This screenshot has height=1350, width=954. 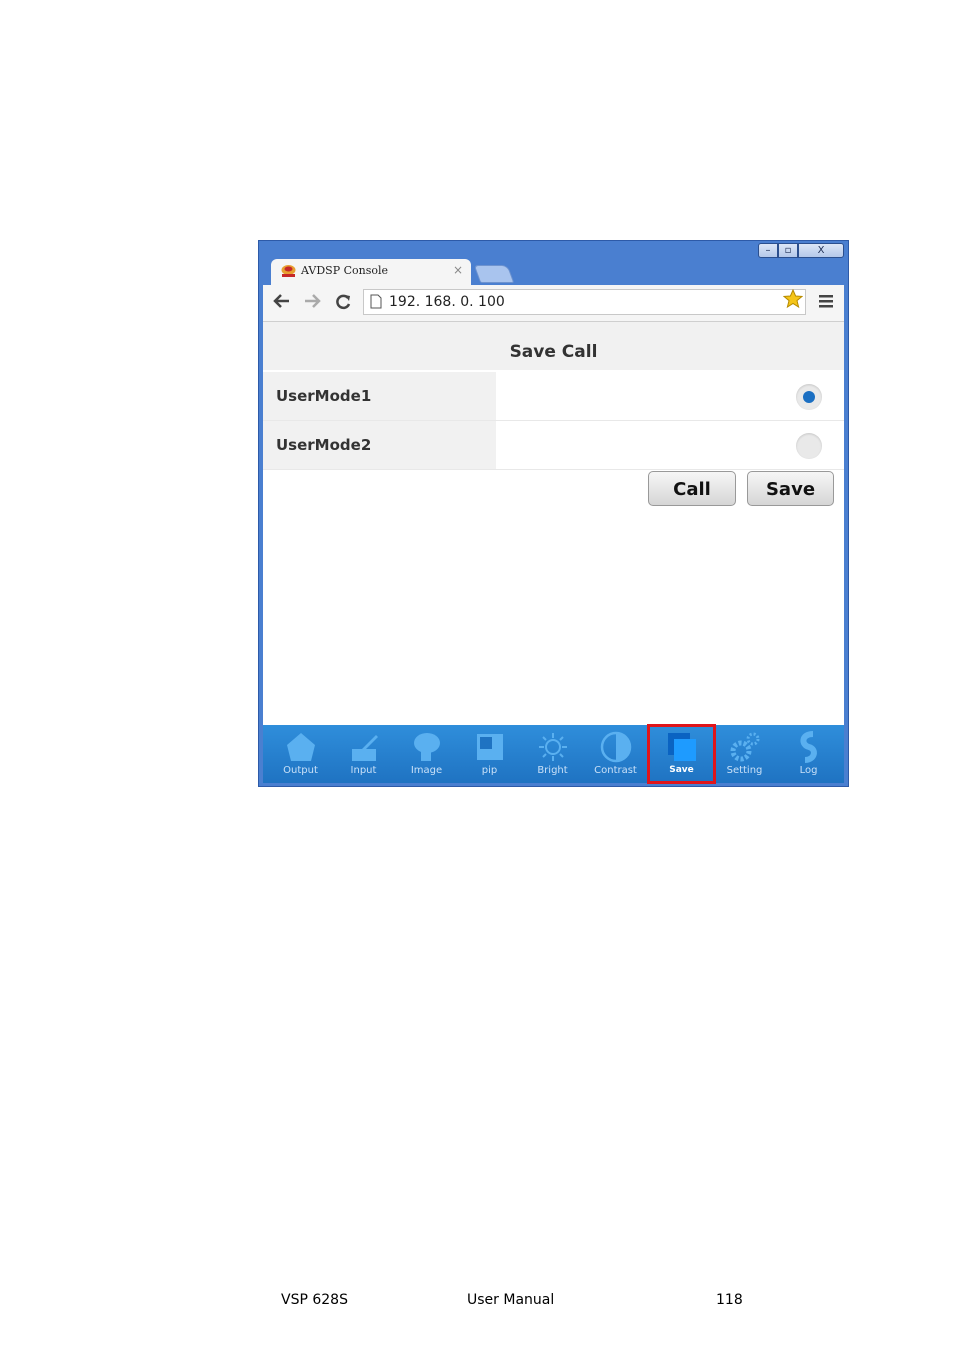 I want to click on nav-item-setting: Setting, so click(x=744, y=754).